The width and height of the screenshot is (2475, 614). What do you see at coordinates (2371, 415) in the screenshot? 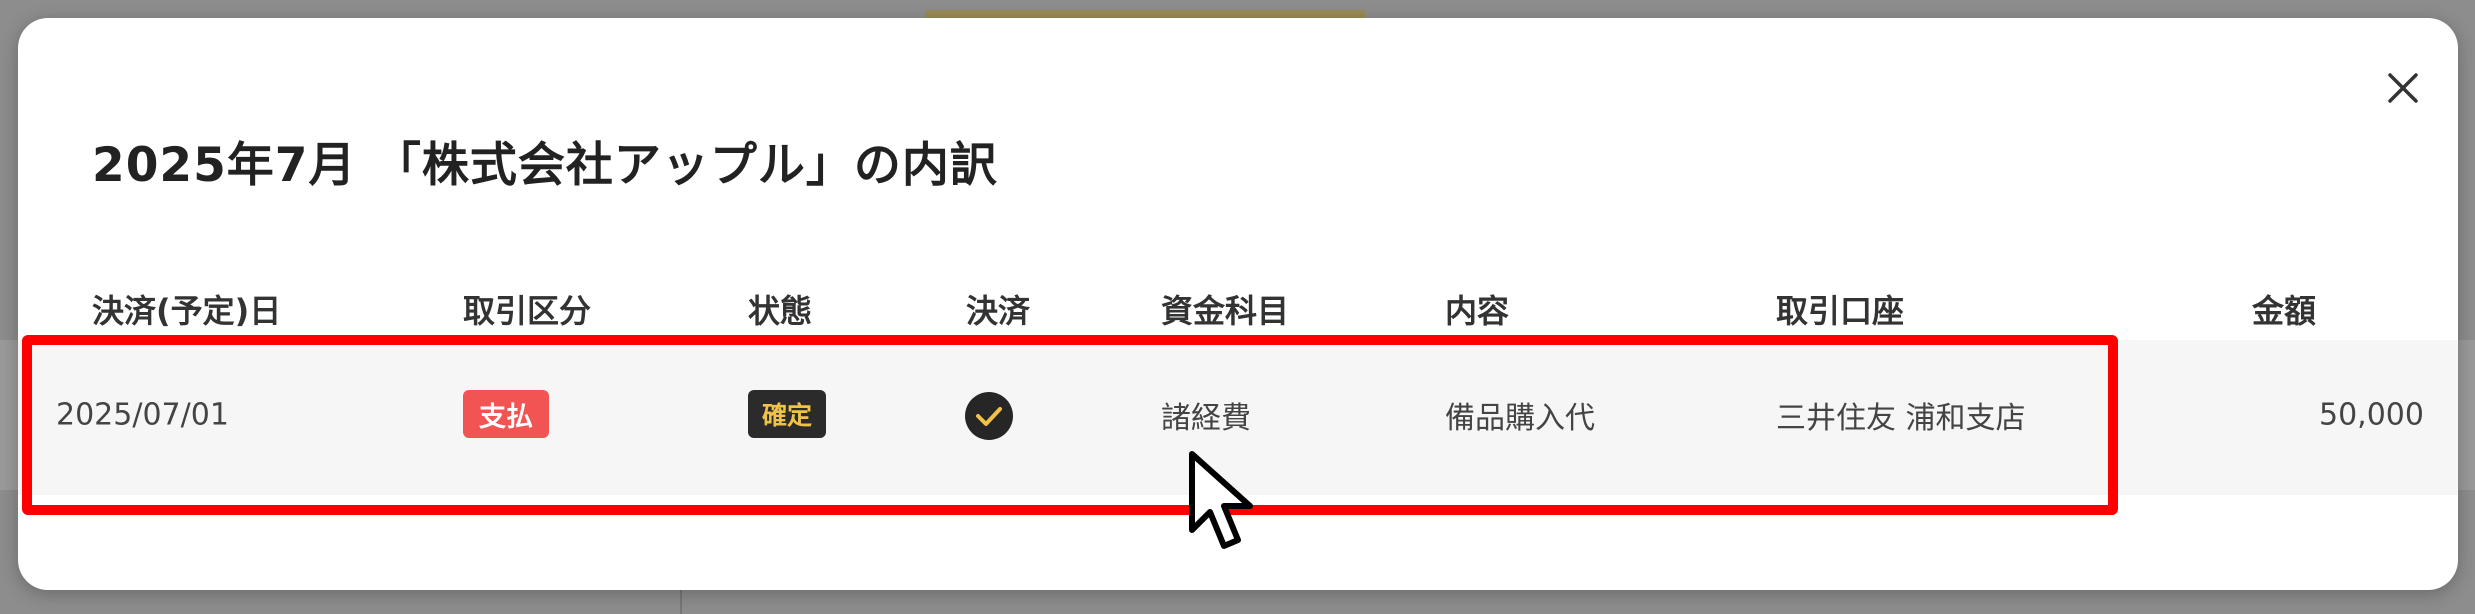
I see `cell-amount: 50,000` at bounding box center [2371, 415].